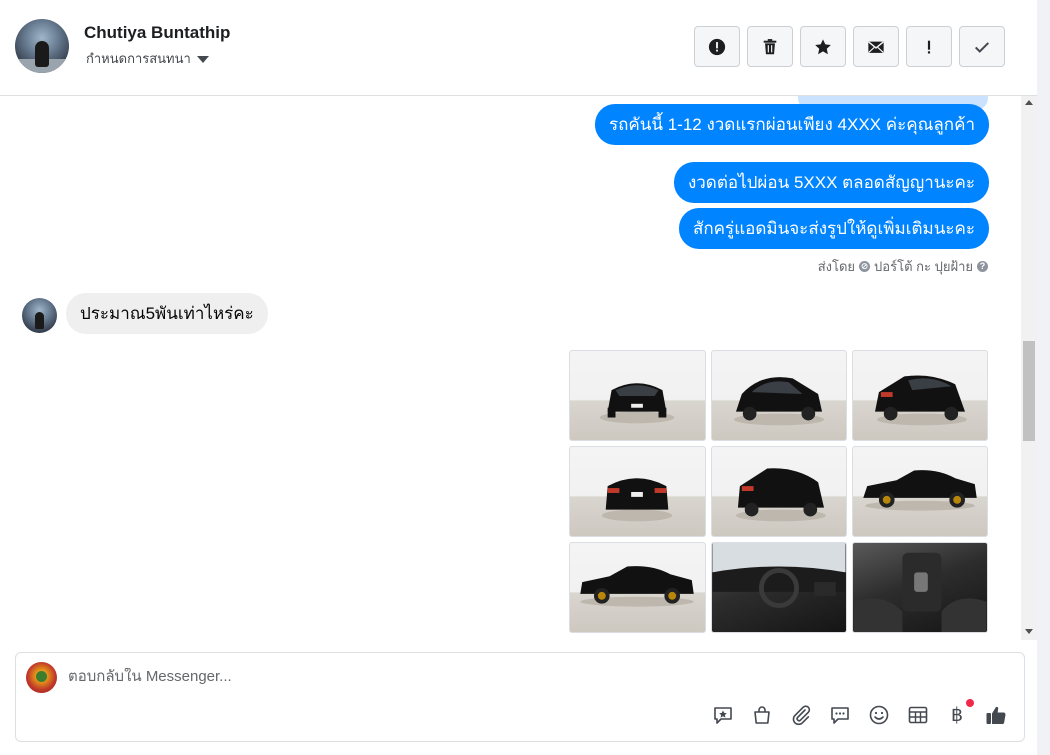 The height and width of the screenshot is (755, 1050). Describe the element at coordinates (39, 315) in the screenshot. I see `contact-avatar-small` at that location.